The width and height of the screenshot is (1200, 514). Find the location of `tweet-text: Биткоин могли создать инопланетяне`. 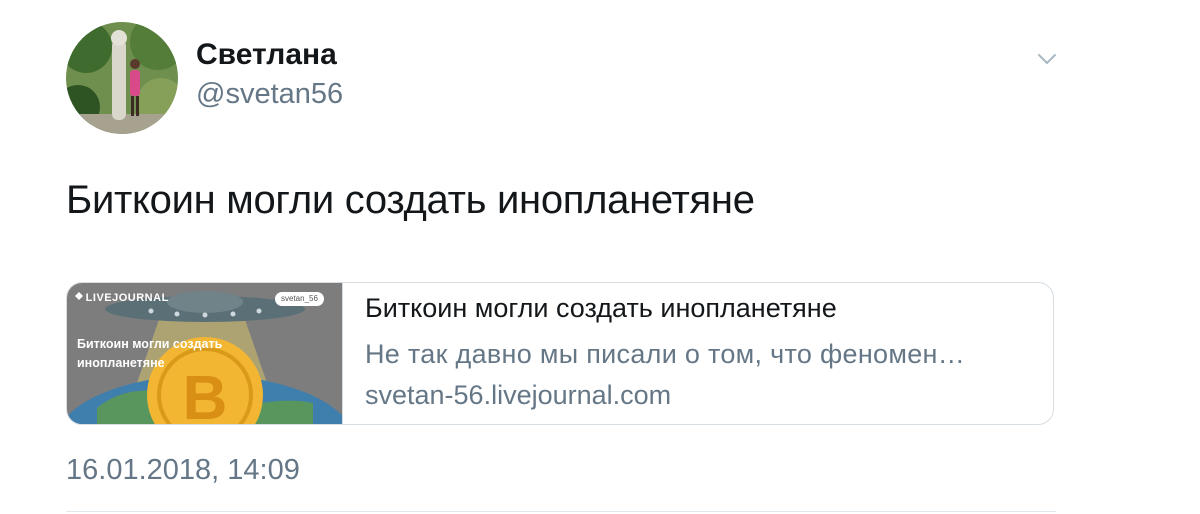

tweet-text: Биткоин могли создать инопланетяне is located at coordinates (410, 200).